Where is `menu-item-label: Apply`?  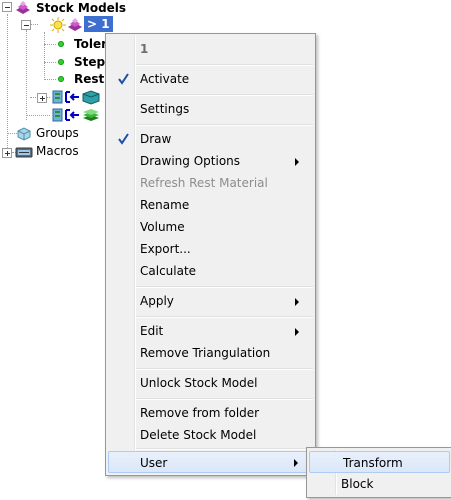 menu-item-label: Apply is located at coordinates (157, 301).